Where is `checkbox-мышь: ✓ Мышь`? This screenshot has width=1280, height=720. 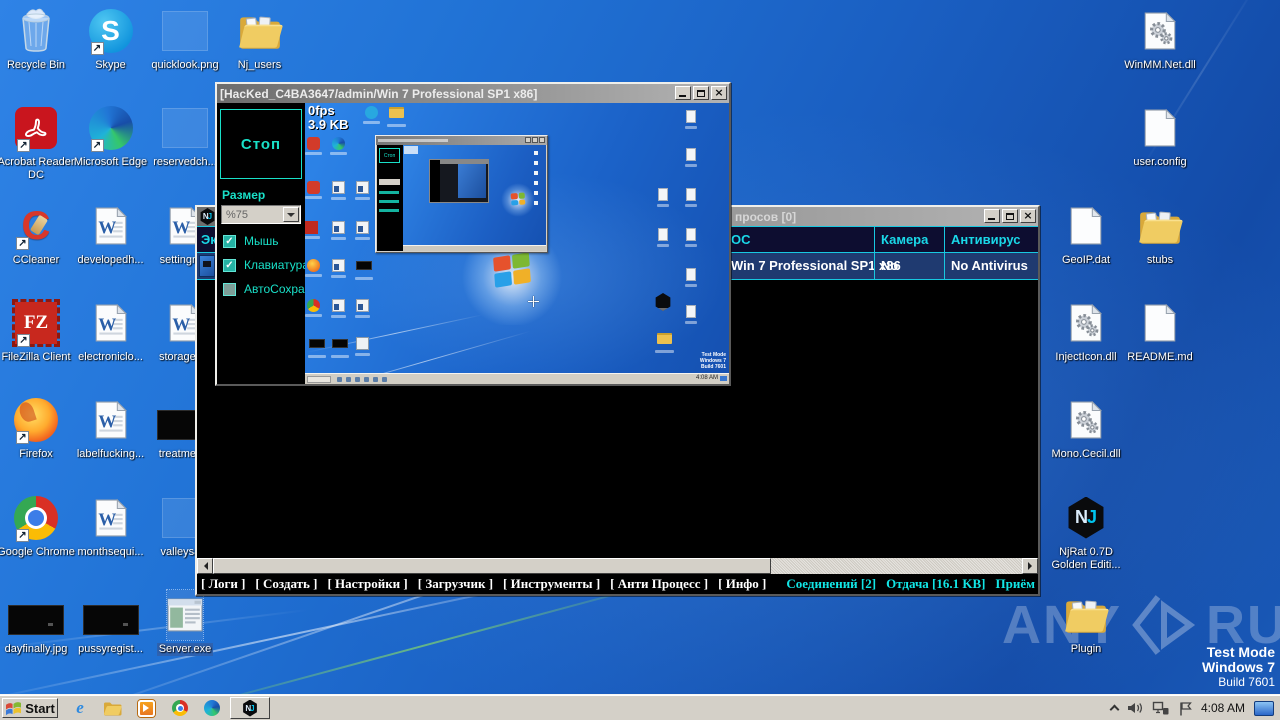
checkbox-мышь: ✓ Мышь is located at coordinates (264, 241).